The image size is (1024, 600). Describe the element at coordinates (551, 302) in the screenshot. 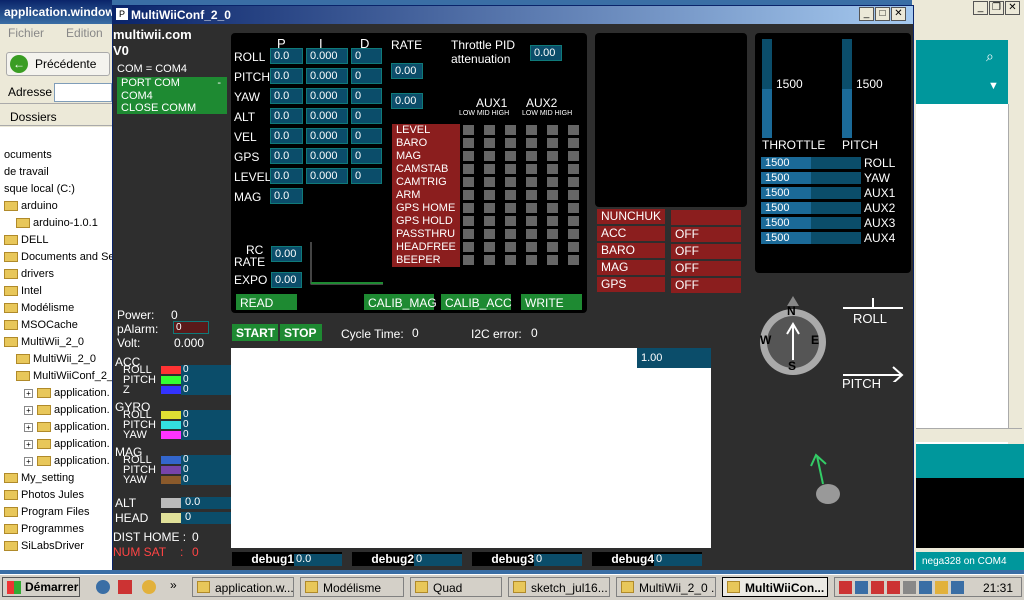

I see `write-button: WRITE` at that location.